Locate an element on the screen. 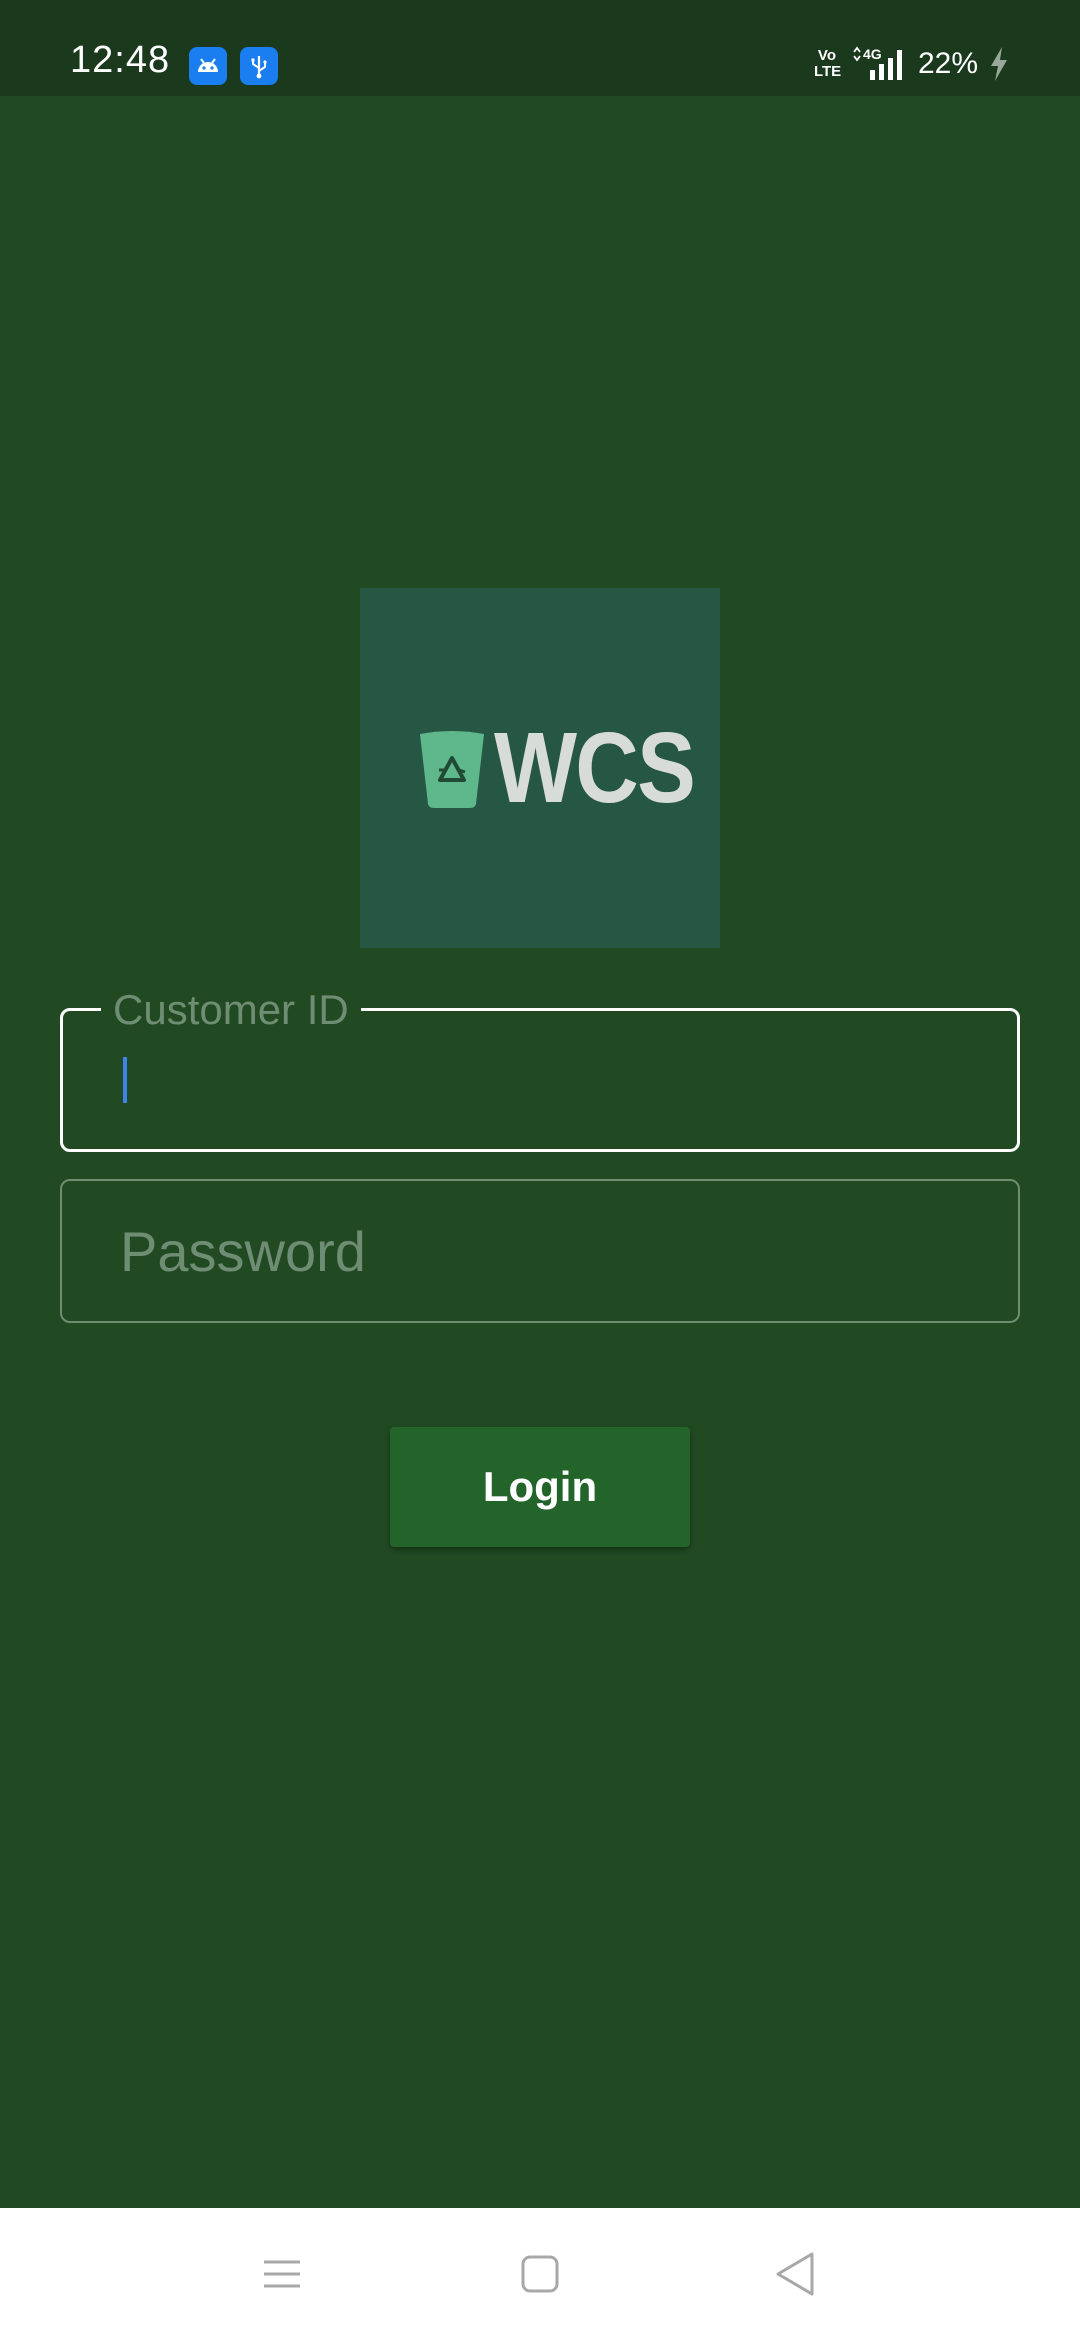 This screenshot has height=2340, width=1080. status-bar: 12:48 Vo LTE 4G 22% is located at coordinates (540, 48).